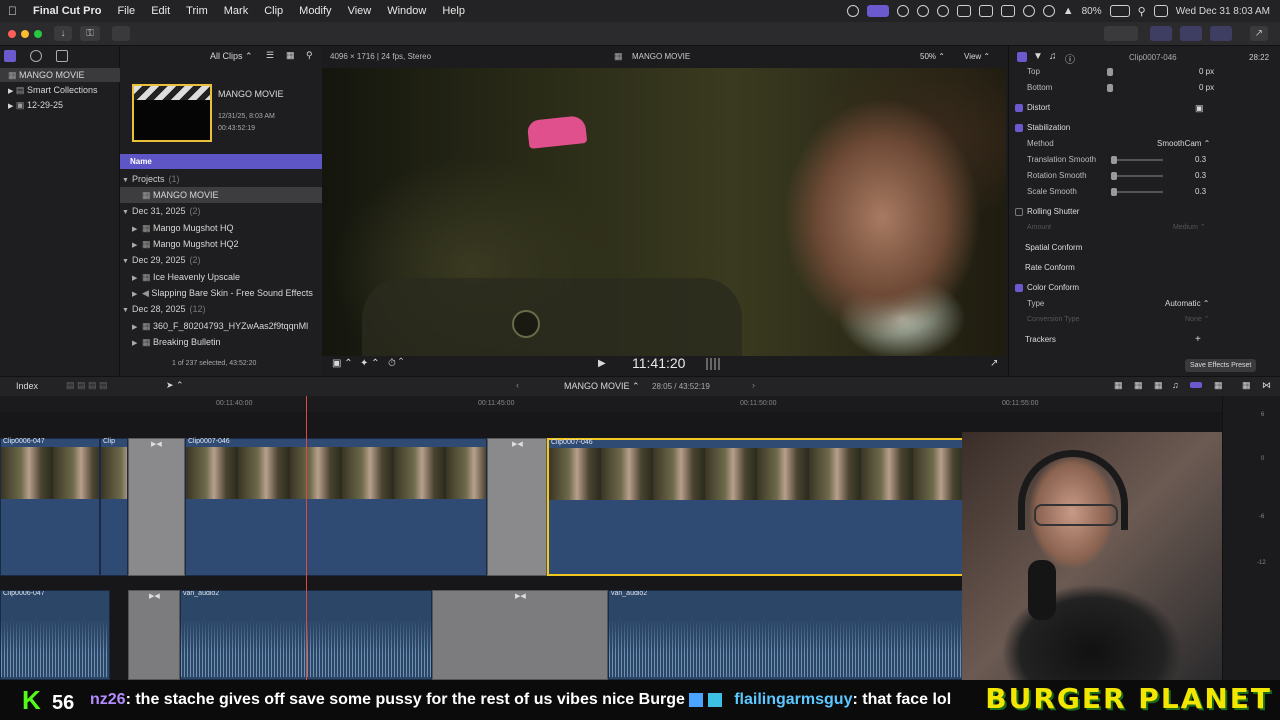  Describe the element at coordinates (1118, 385) in the screenshot. I see `snapping-icon: ▦` at that location.